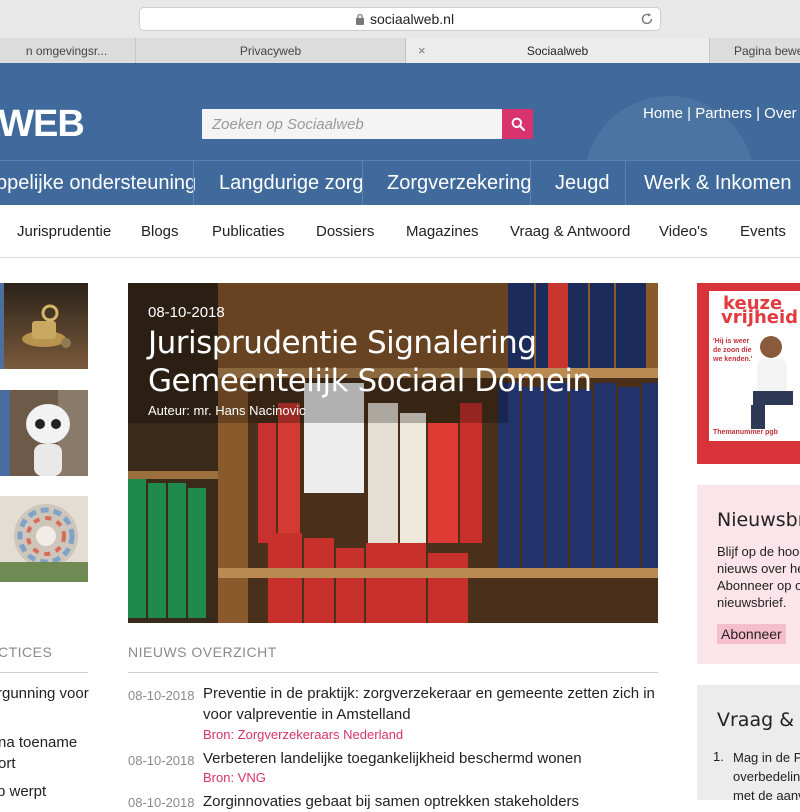 This screenshot has width=800, height=812. Describe the element at coordinates (647, 19) in the screenshot. I see `reload-icon` at that location.